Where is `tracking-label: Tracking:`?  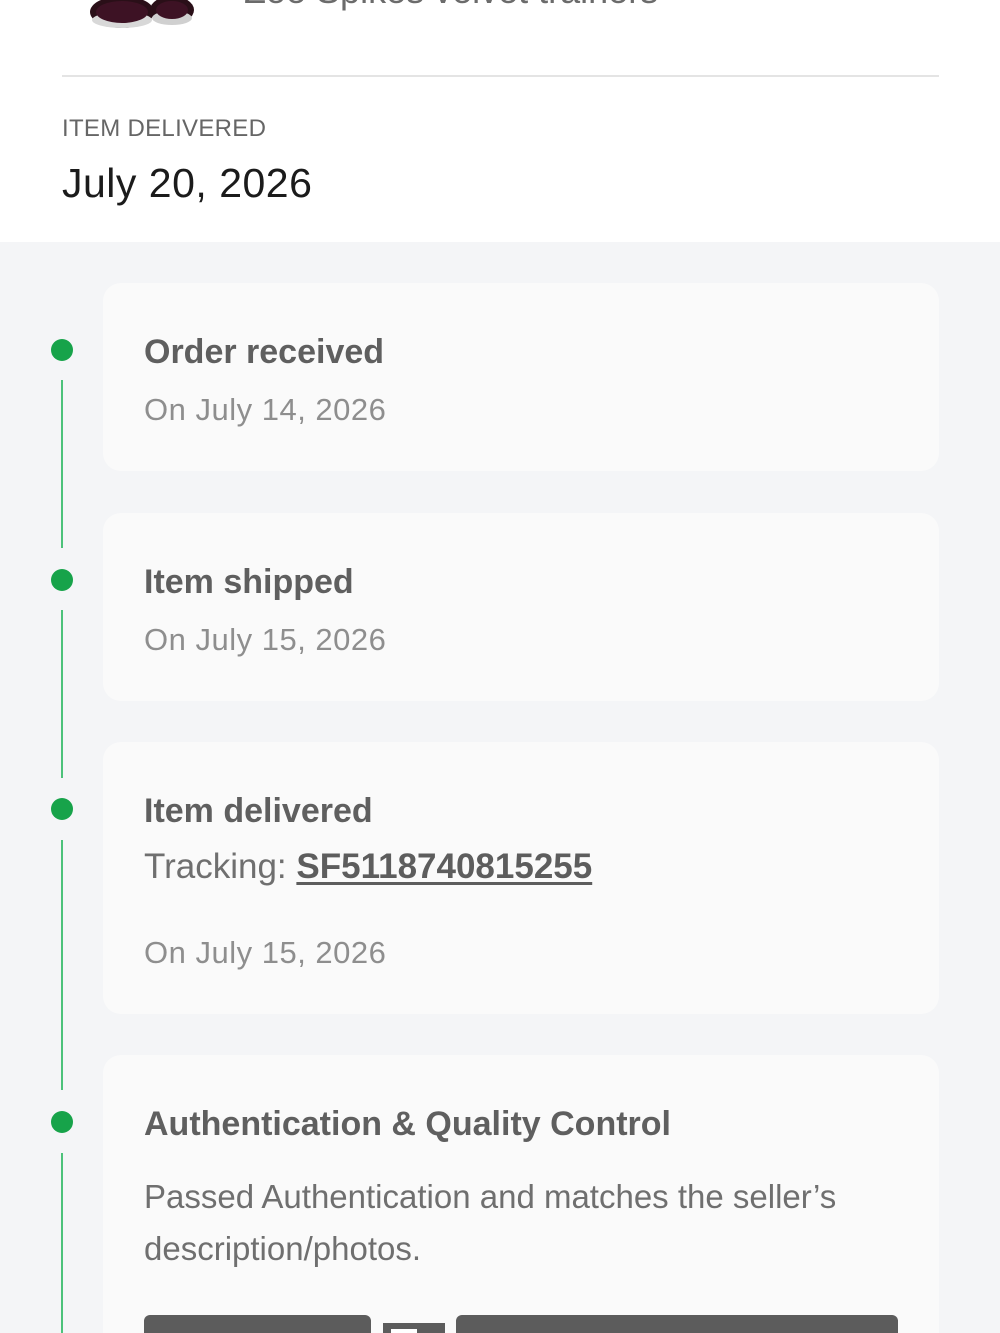 tracking-label: Tracking: is located at coordinates (215, 866).